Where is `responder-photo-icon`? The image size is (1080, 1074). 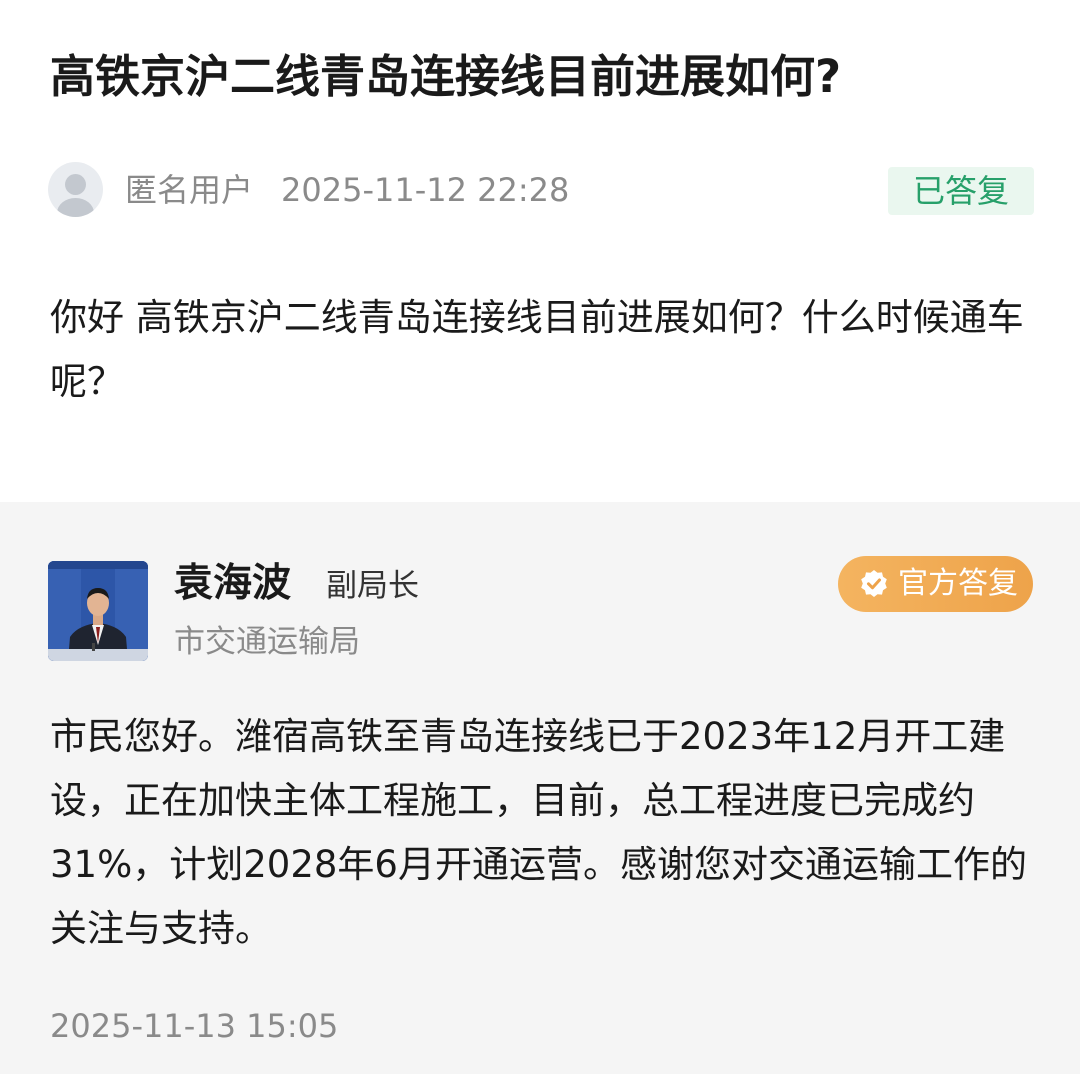 responder-photo-icon is located at coordinates (98, 611).